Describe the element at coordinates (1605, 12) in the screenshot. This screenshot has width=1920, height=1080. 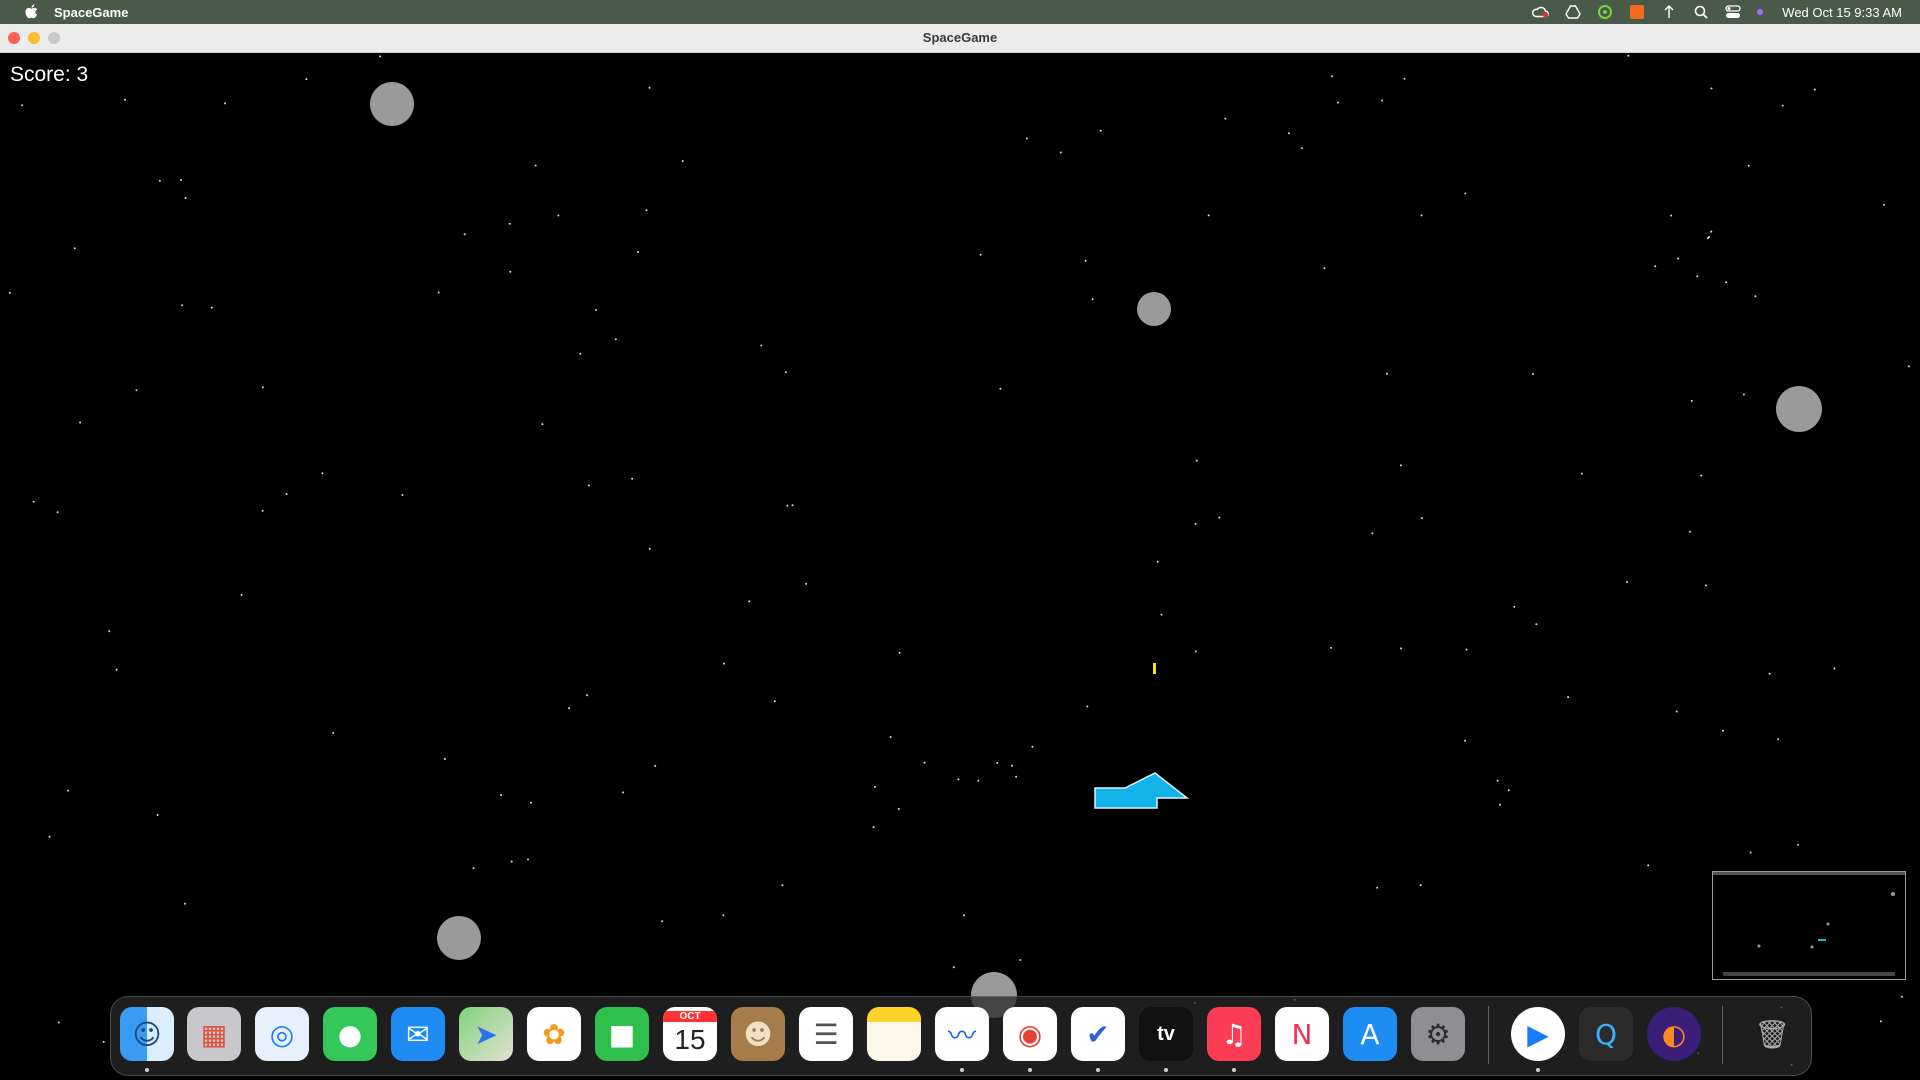
I see `sync-icon` at that location.